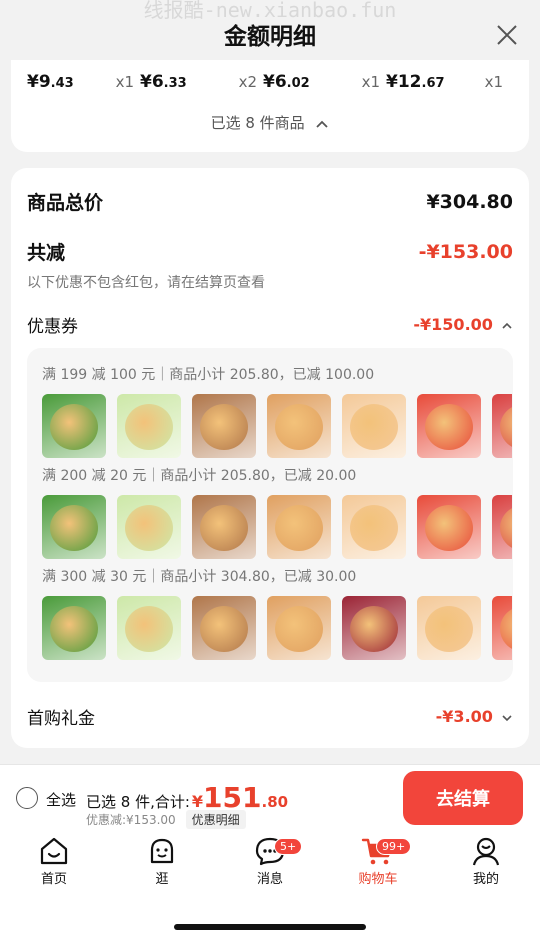  Describe the element at coordinates (199, 476) in the screenshot. I see `coupon-group-title: 满 200 减 20 元｜商品小计 205.80，已减 20.00` at that location.